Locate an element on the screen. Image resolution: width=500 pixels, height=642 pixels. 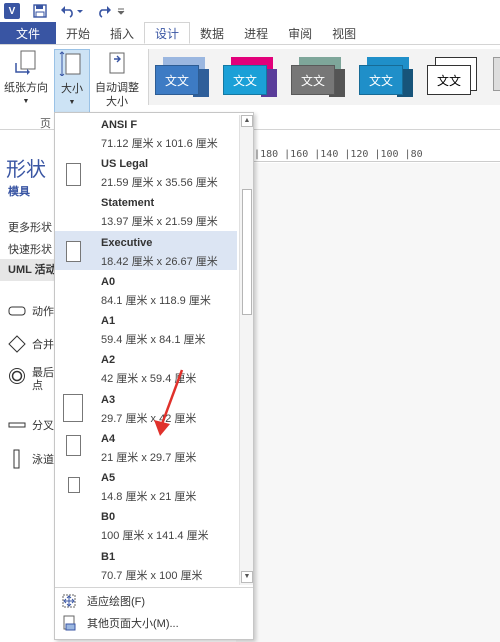
theme-thumbnail is located at coordinates (496, 77).